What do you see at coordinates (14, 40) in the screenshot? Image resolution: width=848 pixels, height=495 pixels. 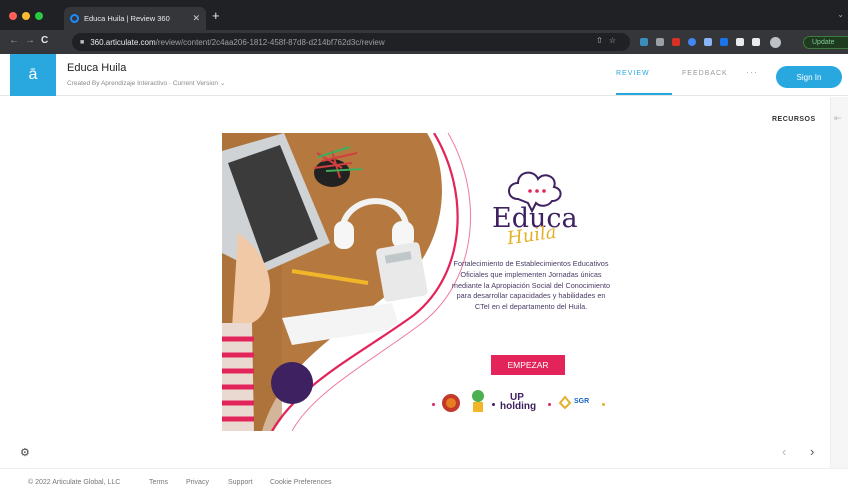 I see `back-icon: ←` at bounding box center [14, 40].